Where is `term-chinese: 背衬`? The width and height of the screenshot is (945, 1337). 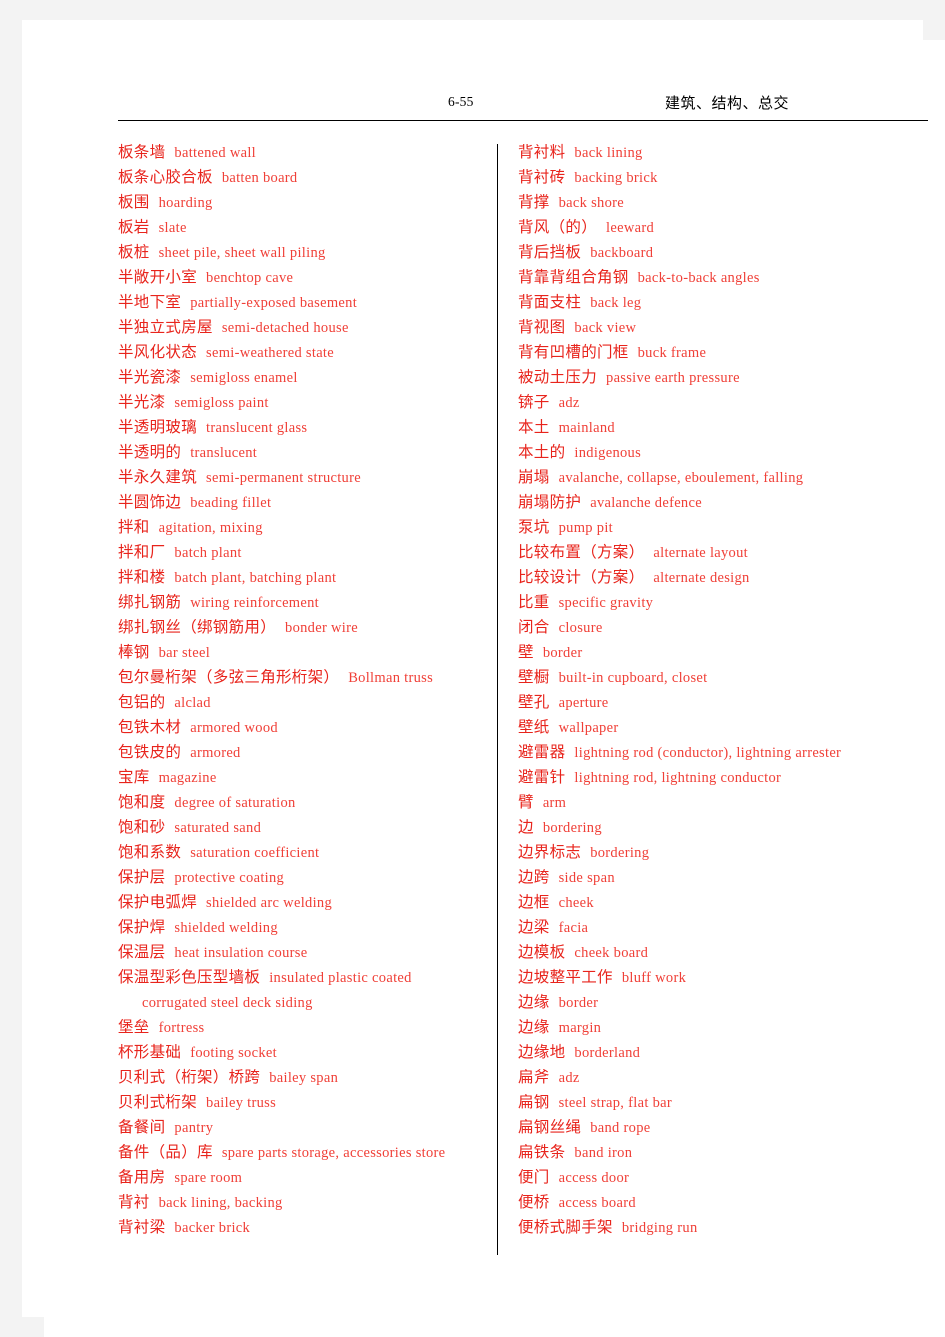
term-chinese: 背衬 is located at coordinates (134, 1202).